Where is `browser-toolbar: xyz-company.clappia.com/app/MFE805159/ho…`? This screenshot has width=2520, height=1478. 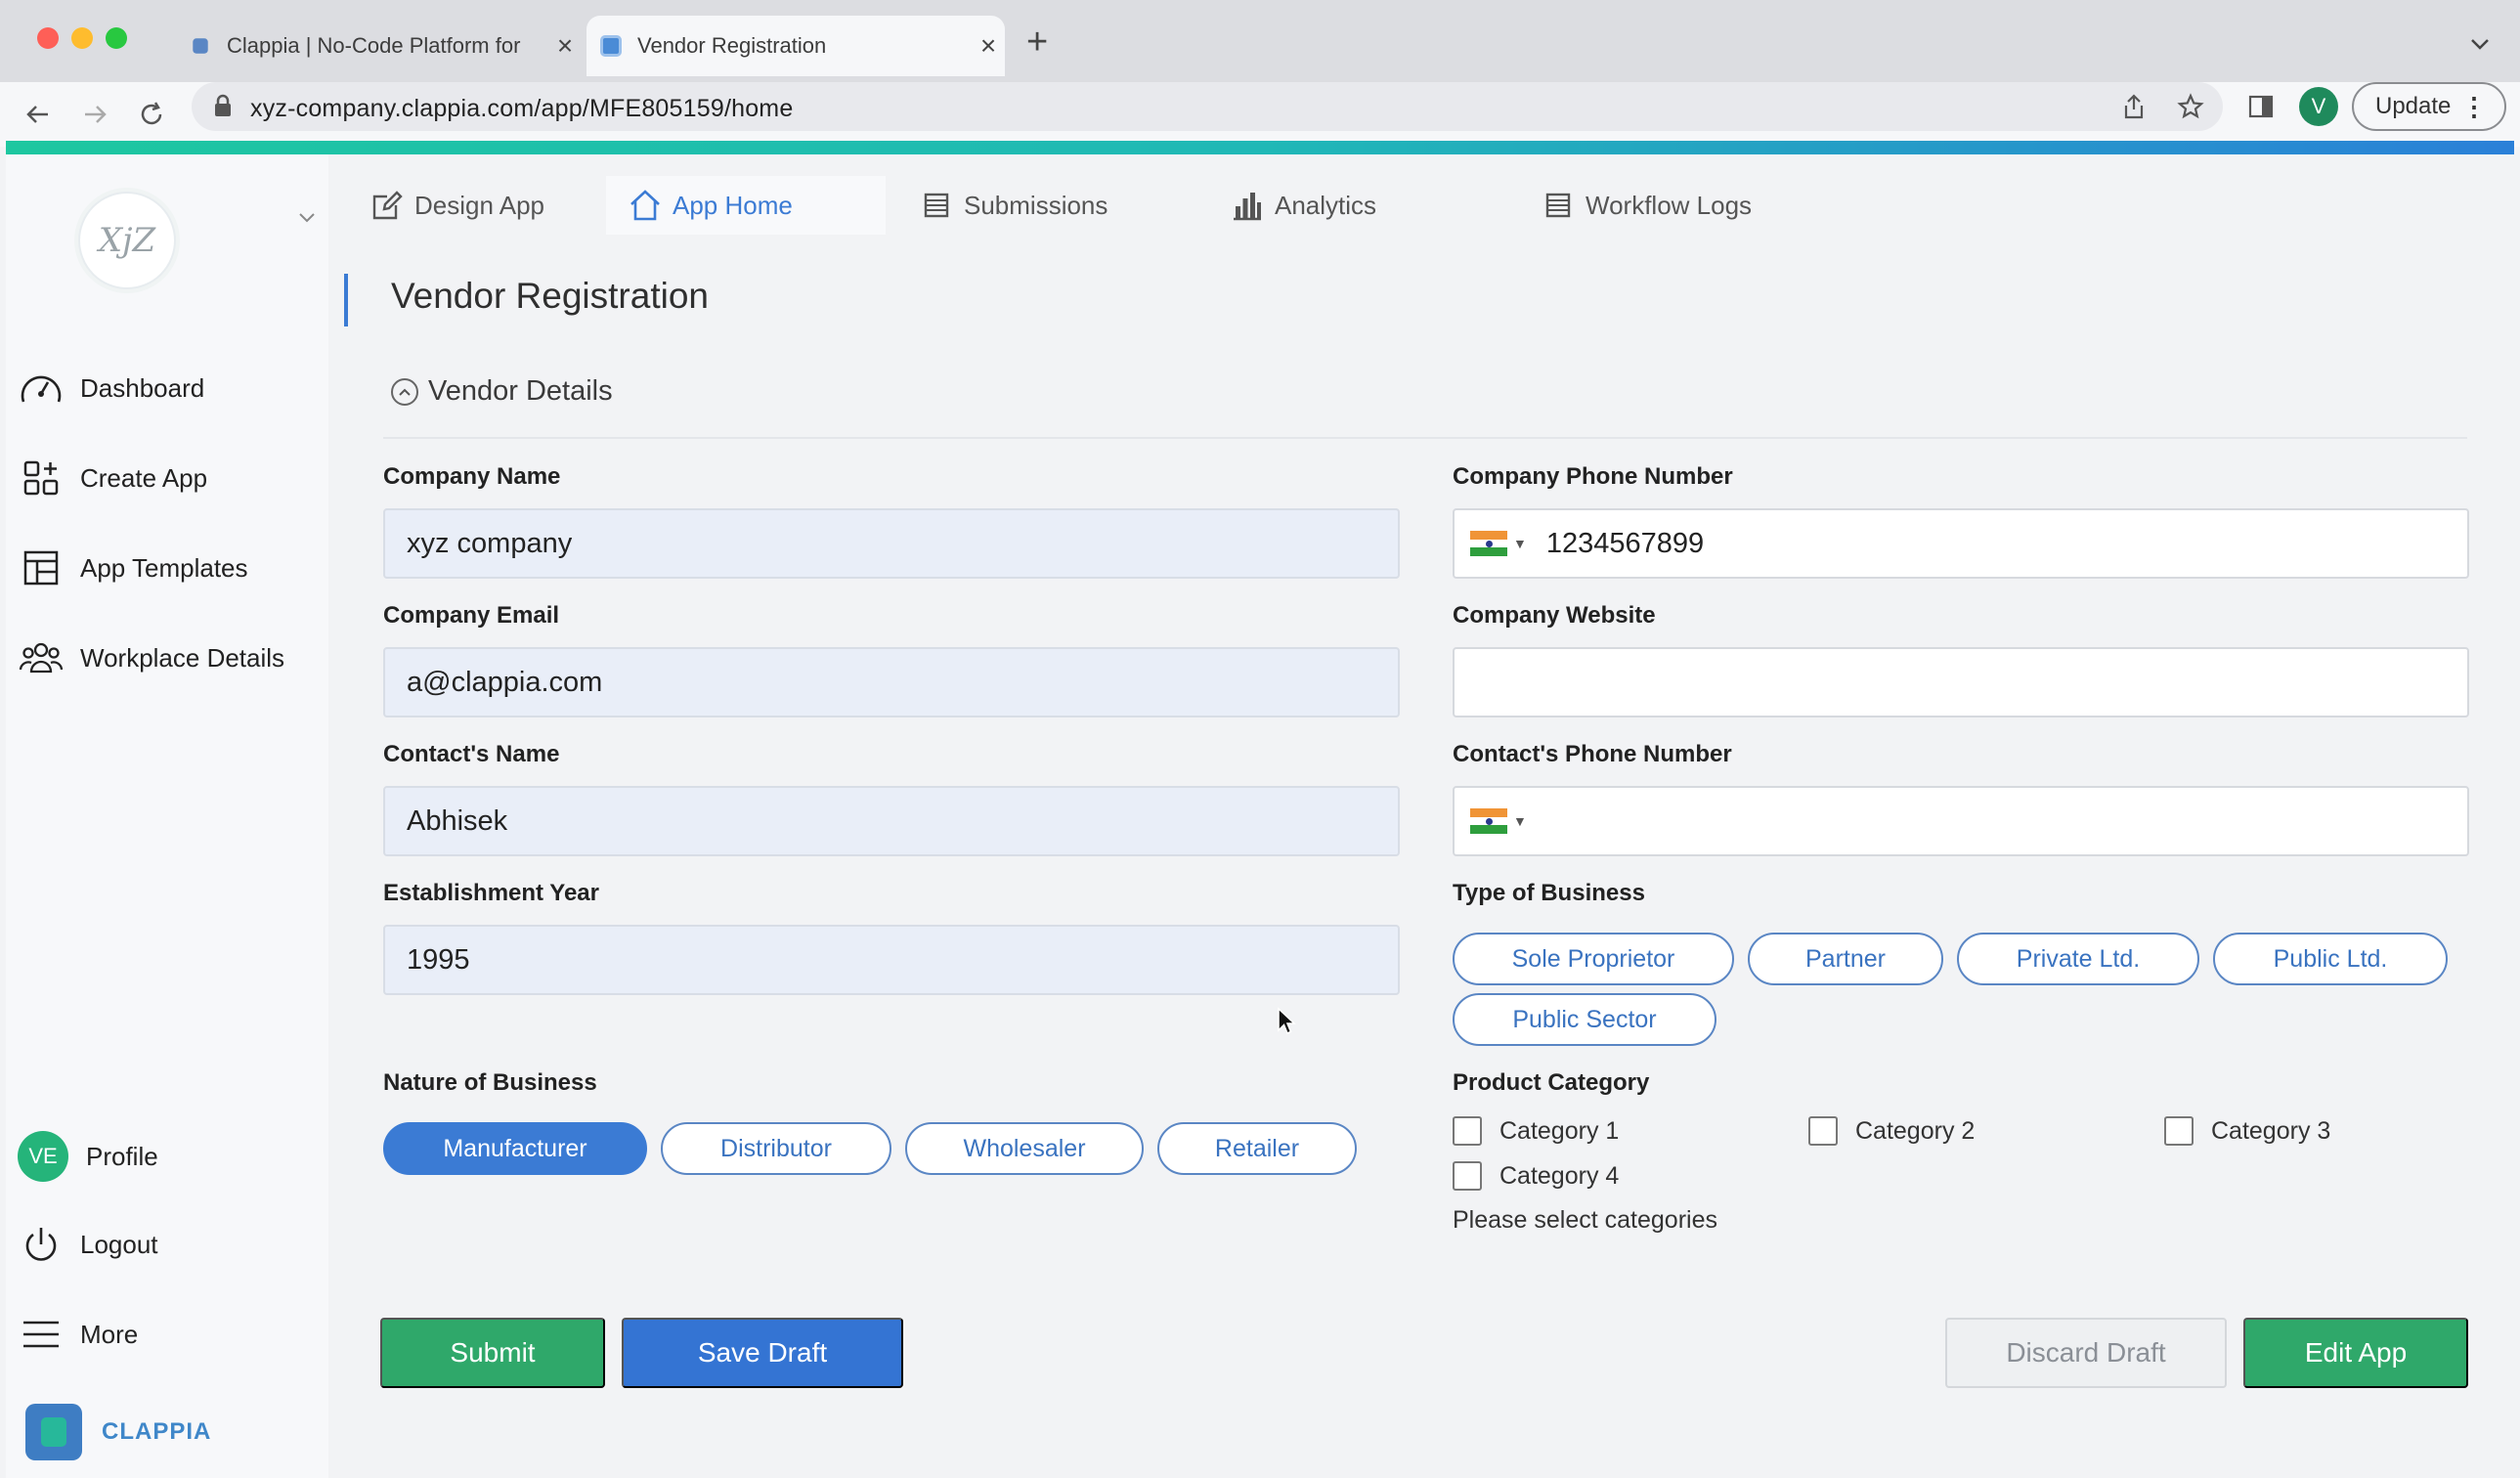
browser-toolbar: xyz-company.clappia.com/app/MFE805159/ho… is located at coordinates (1260, 114).